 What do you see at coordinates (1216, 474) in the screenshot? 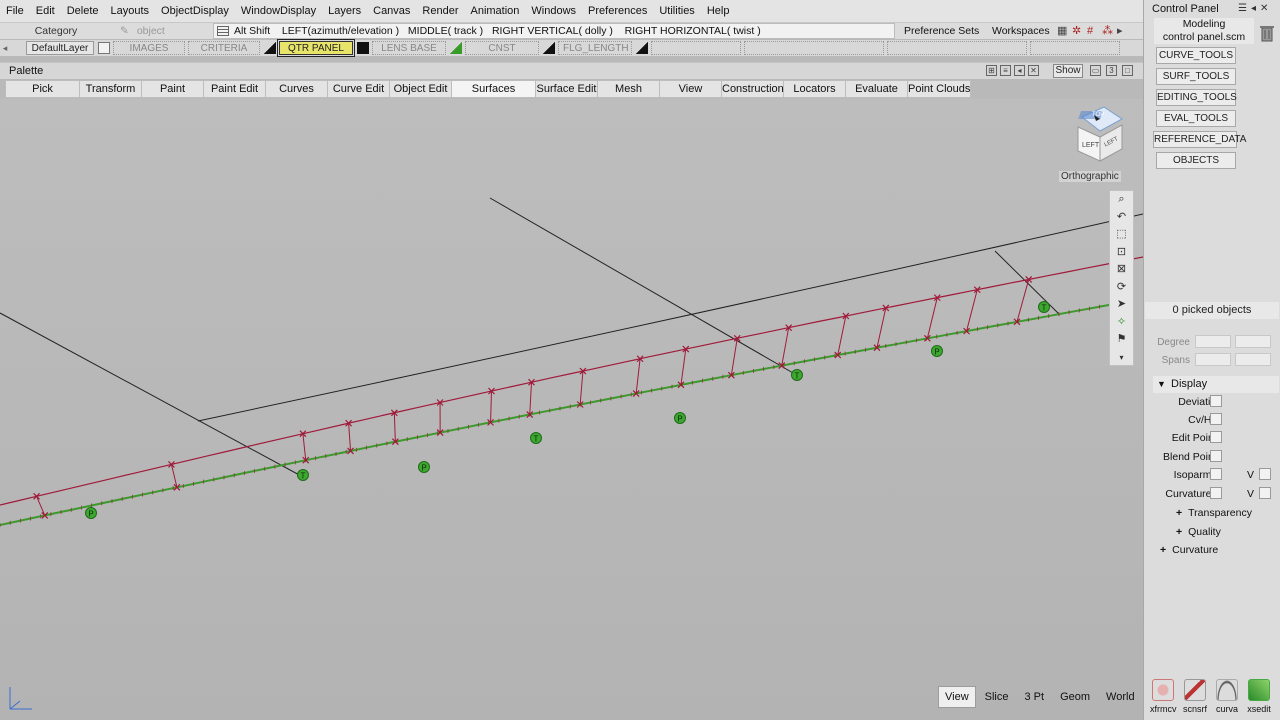
I see `isoparm-u-checkbox` at bounding box center [1216, 474].